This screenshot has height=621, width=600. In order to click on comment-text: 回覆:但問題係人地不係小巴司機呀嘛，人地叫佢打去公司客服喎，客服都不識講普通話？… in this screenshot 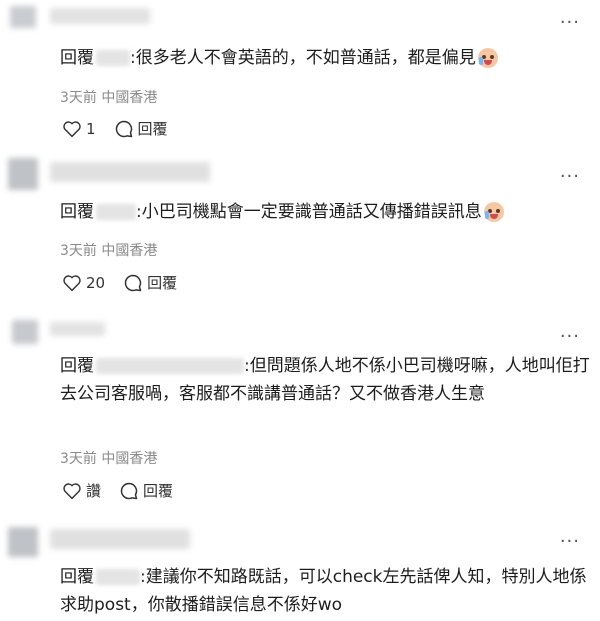, I will do `click(325, 380)`.